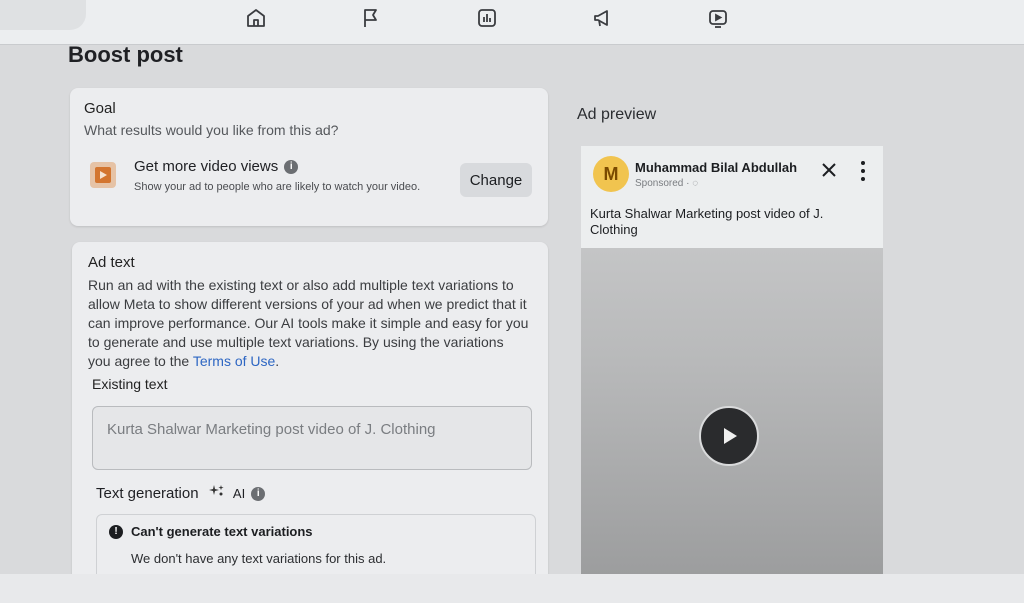 This screenshot has width=1024, height=603. I want to click on goal-option-row: Get more video views i, so click(216, 166).